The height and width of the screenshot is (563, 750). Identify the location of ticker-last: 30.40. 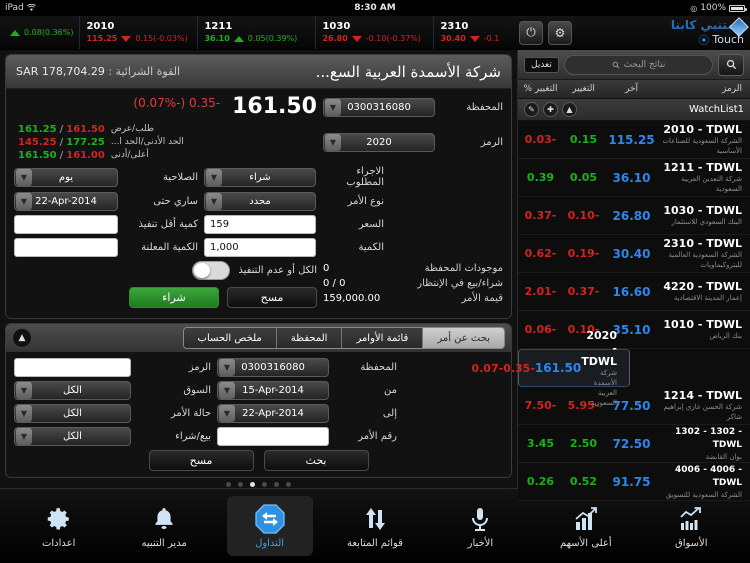
(453, 38).